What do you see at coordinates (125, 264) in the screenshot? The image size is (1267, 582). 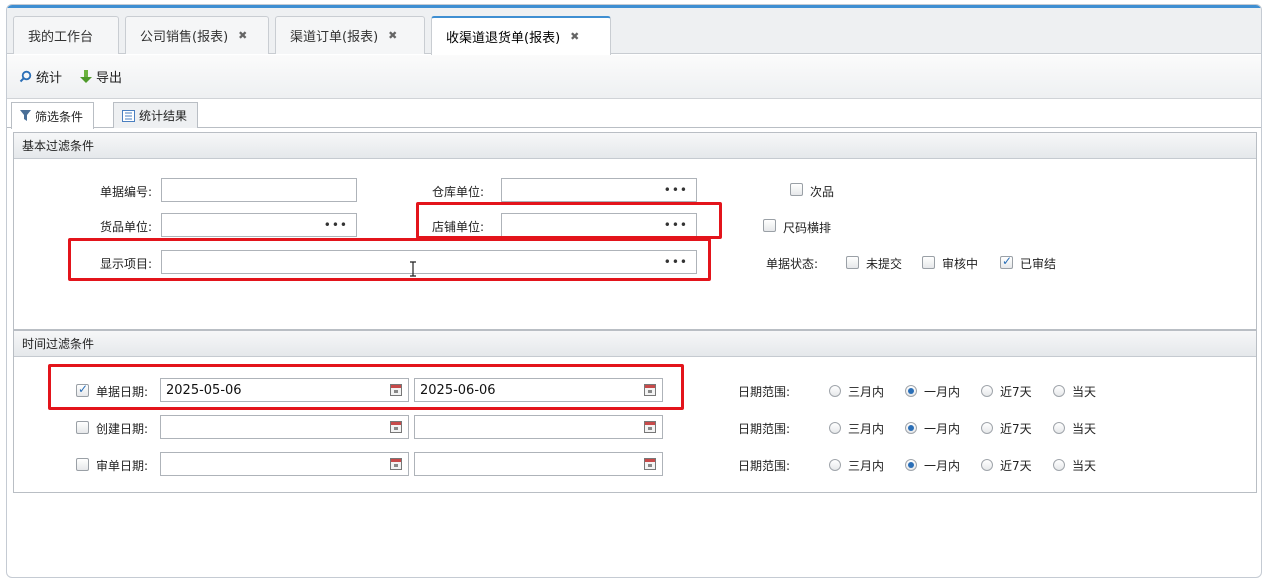 I see `display-items-label: 显示项目:` at bounding box center [125, 264].